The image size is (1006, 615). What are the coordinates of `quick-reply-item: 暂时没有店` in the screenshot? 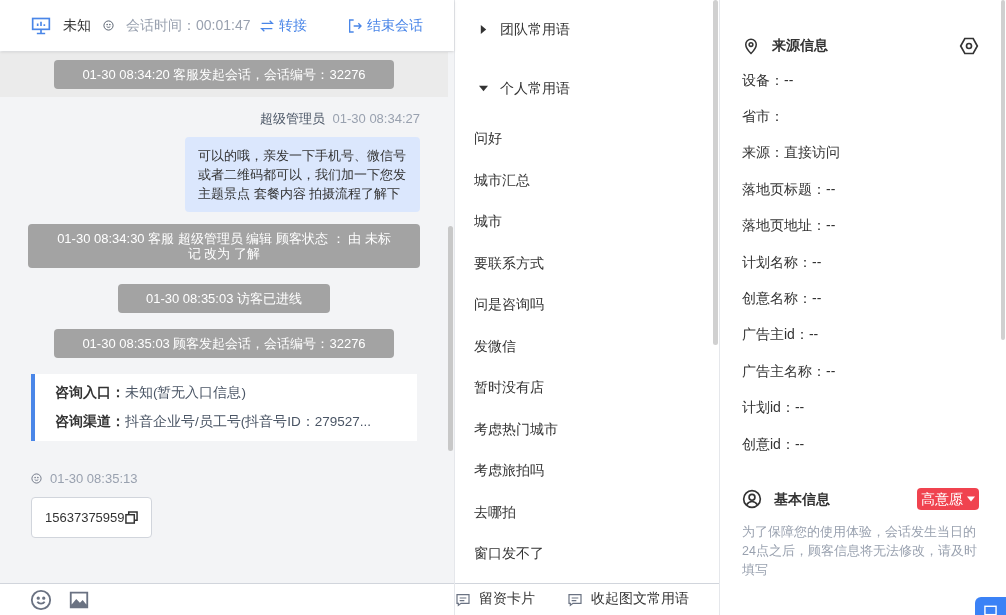 It's located at (584, 388).